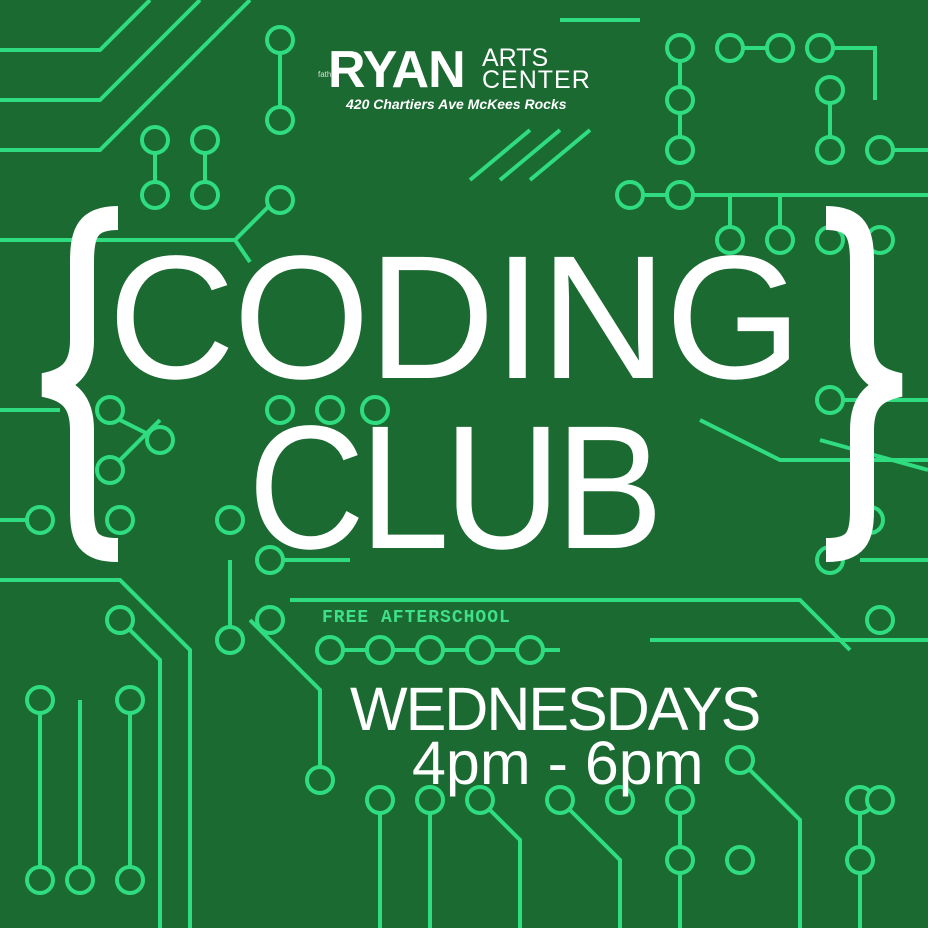  Describe the element at coordinates (455, 488) in the screenshot. I see `title-club: CLUB` at that location.